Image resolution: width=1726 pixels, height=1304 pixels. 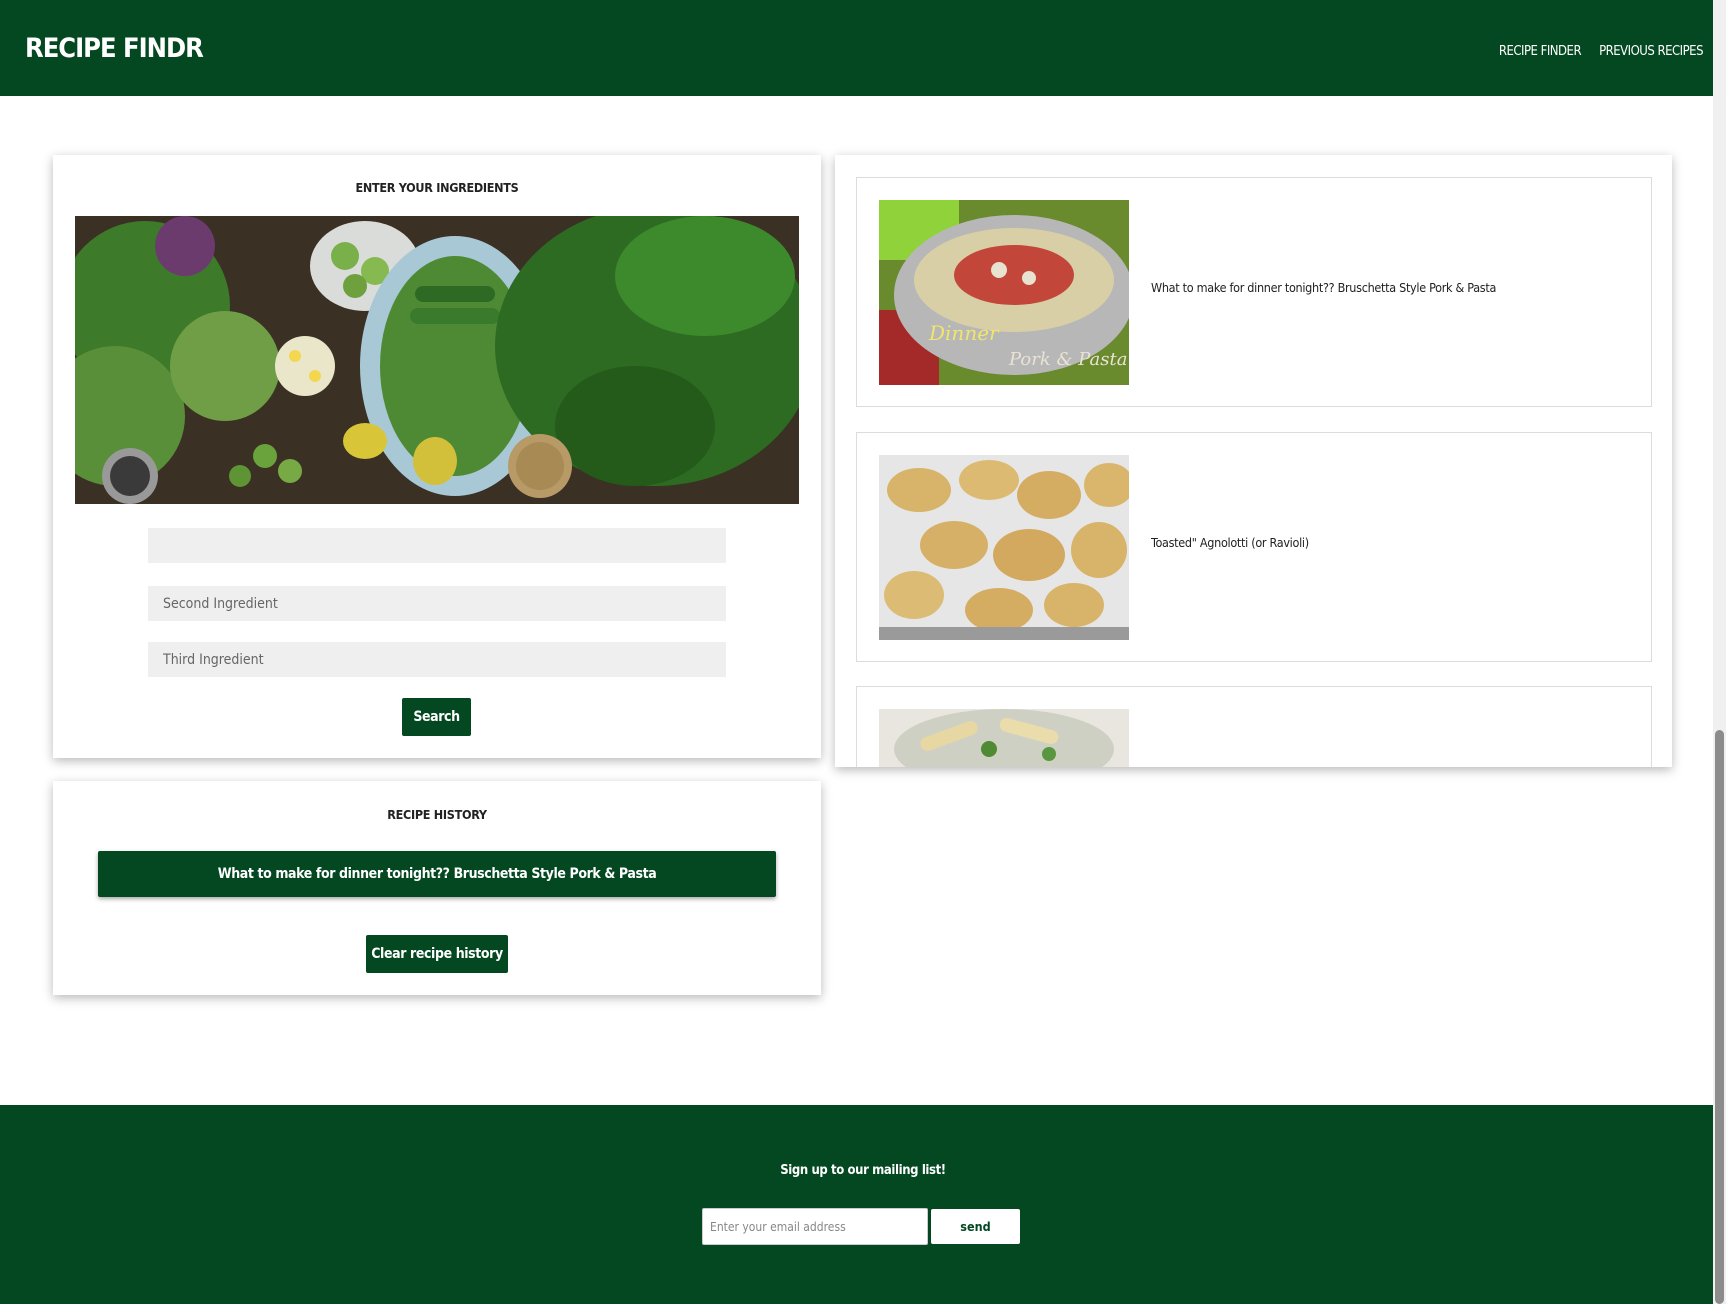 What do you see at coordinates (436, 717) in the screenshot?
I see `search-button: Search` at bounding box center [436, 717].